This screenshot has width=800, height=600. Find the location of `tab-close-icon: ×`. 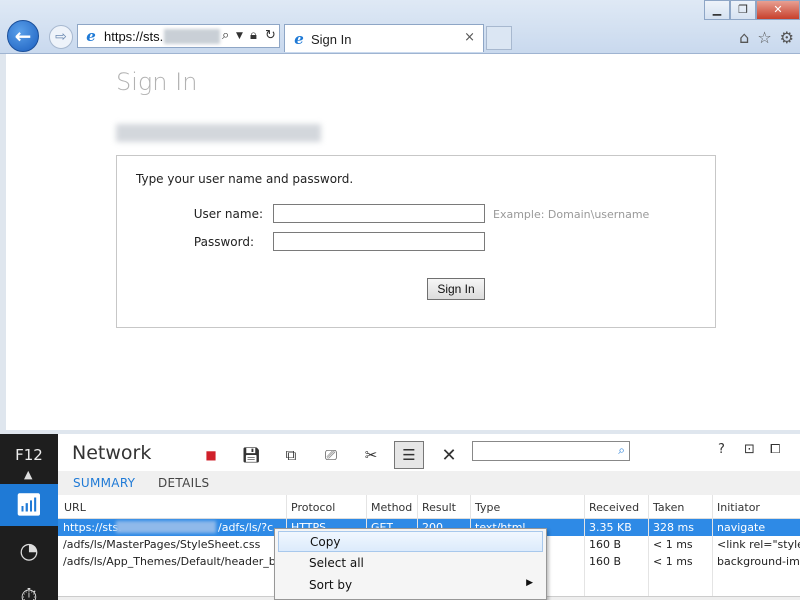

tab-close-icon: × is located at coordinates (469, 37).